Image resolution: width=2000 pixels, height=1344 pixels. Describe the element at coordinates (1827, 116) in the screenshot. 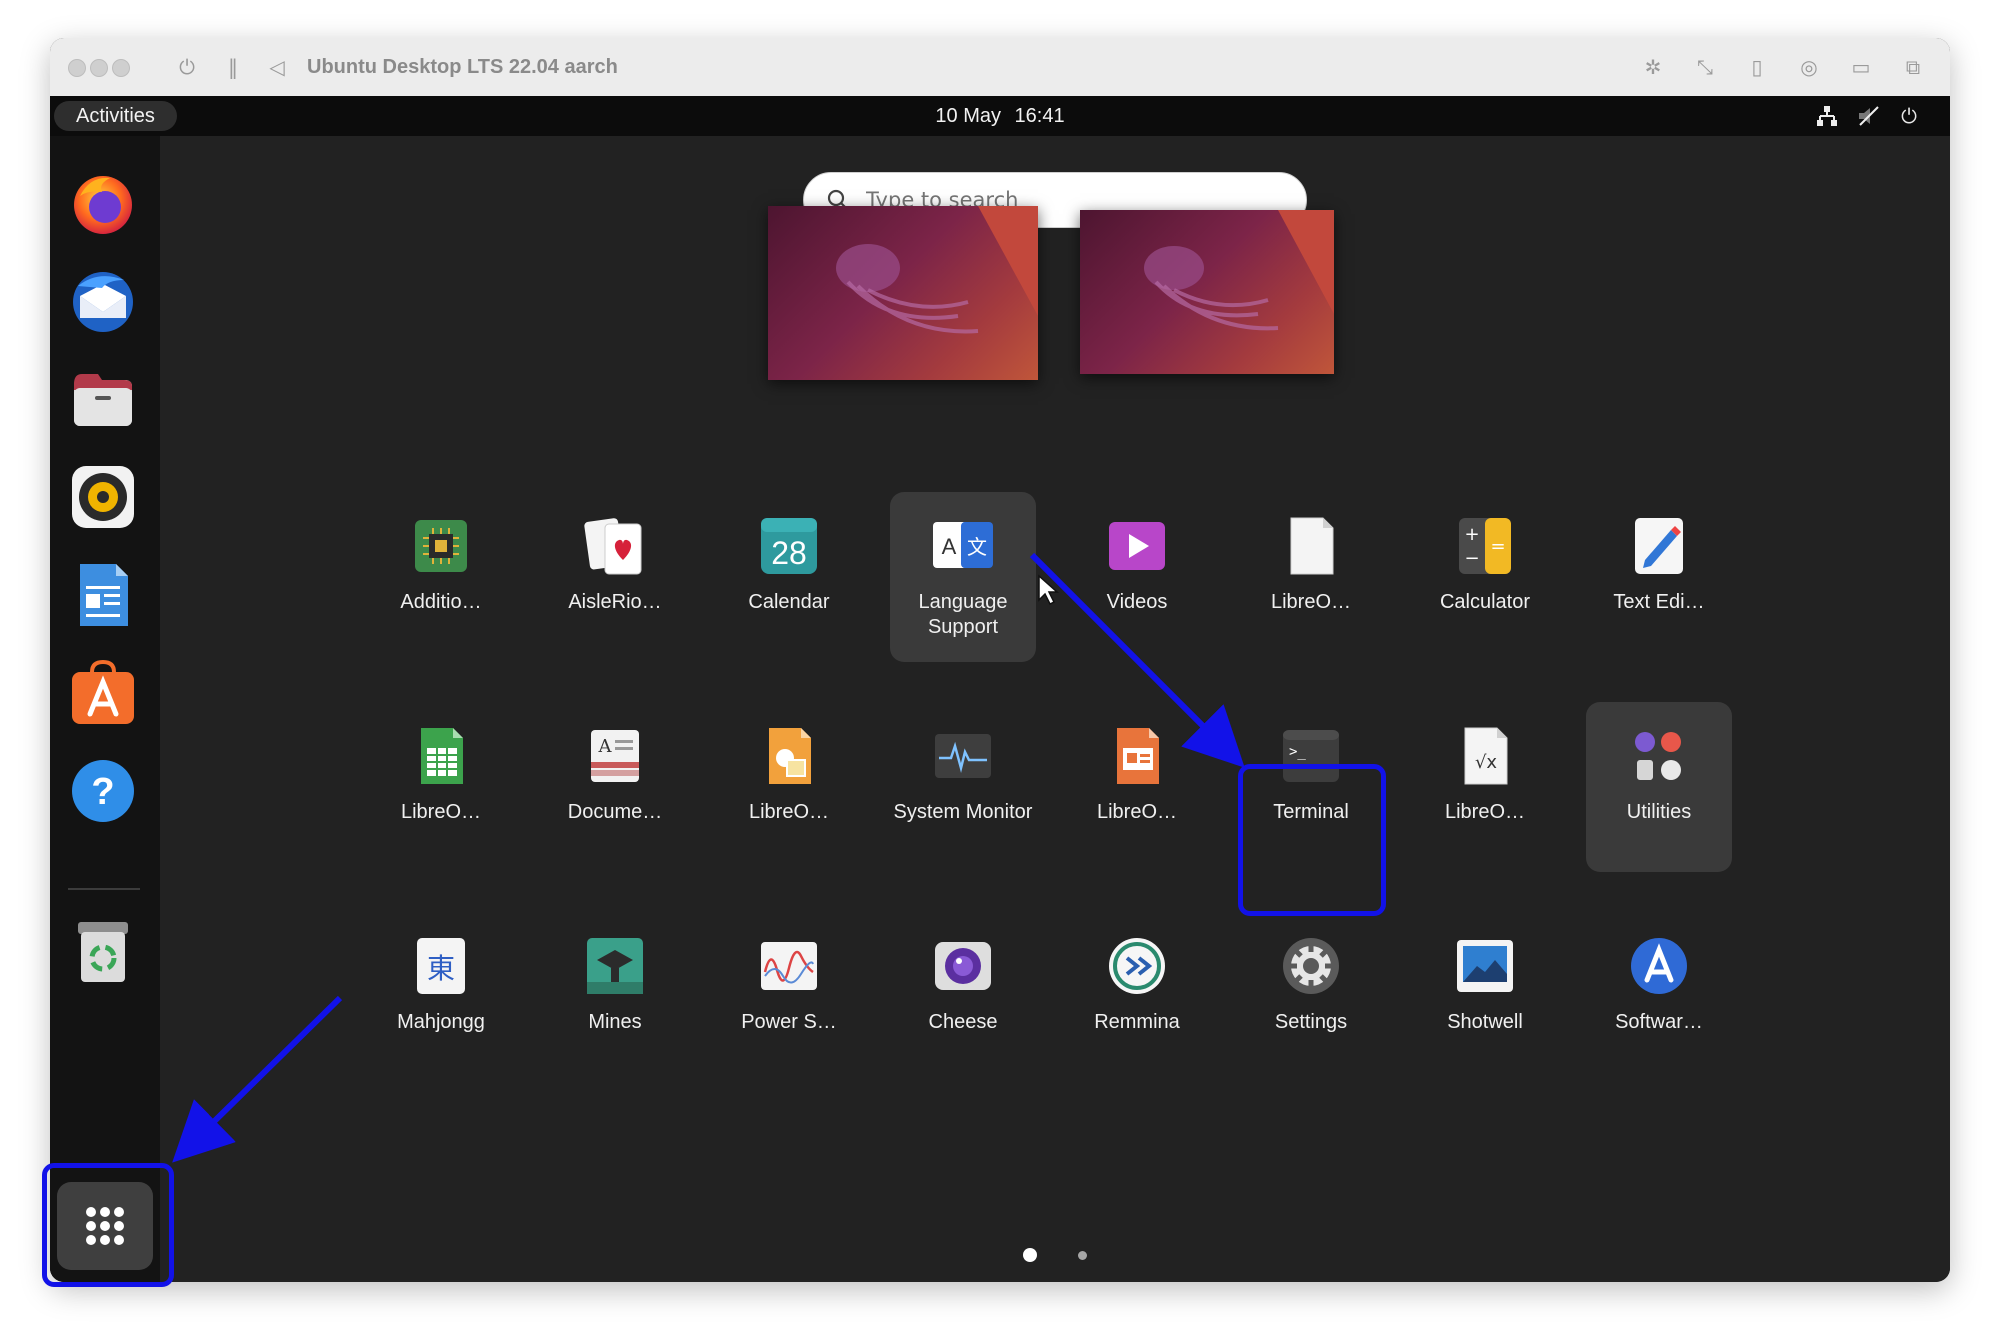

I see `network-icon` at that location.